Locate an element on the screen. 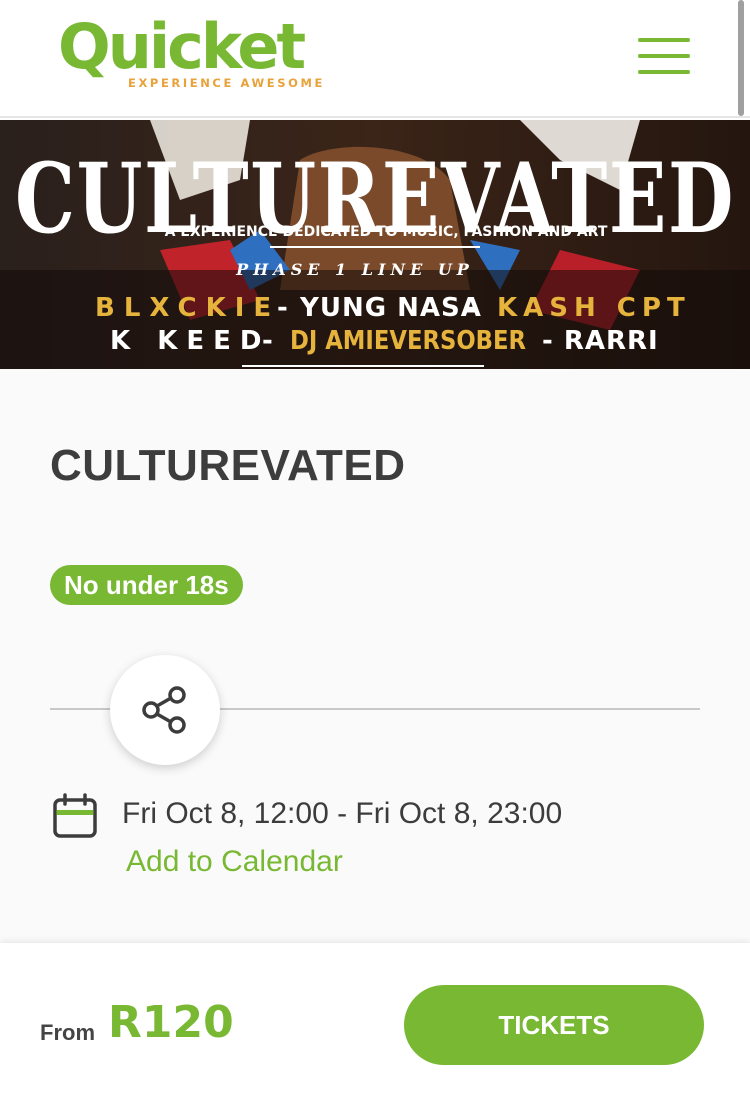 Image resolution: width=750 pixels, height=1103 pixels. app-header: Quicket EXPERIENCE AWESOME is located at coordinates (375, 59).